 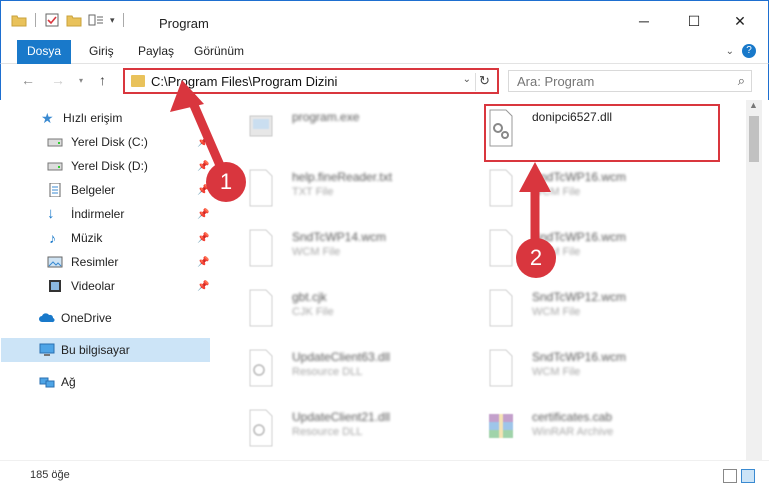 What do you see at coordinates (339, 237) in the screenshot?
I see `file-name: SndTcWP14.wcm` at bounding box center [339, 237].